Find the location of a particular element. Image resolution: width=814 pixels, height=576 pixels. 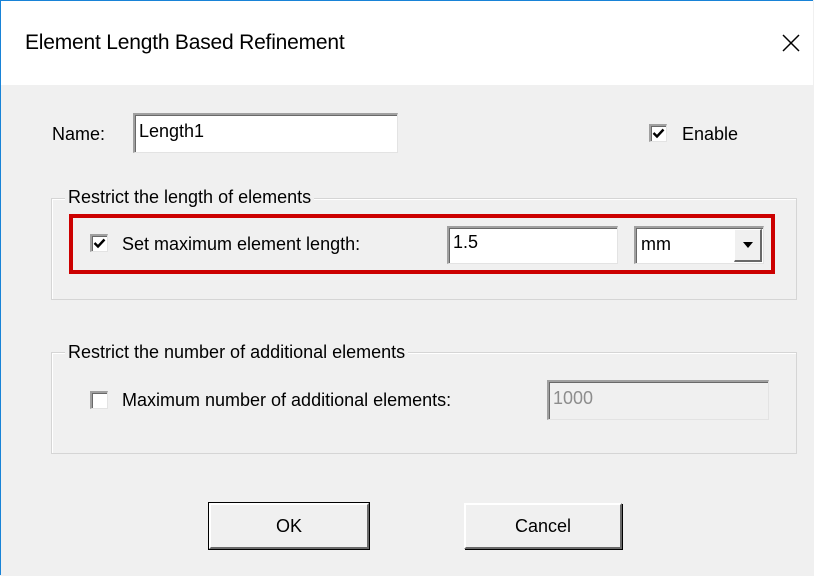

max-length-label: Set maximum element length: is located at coordinates (241, 244).